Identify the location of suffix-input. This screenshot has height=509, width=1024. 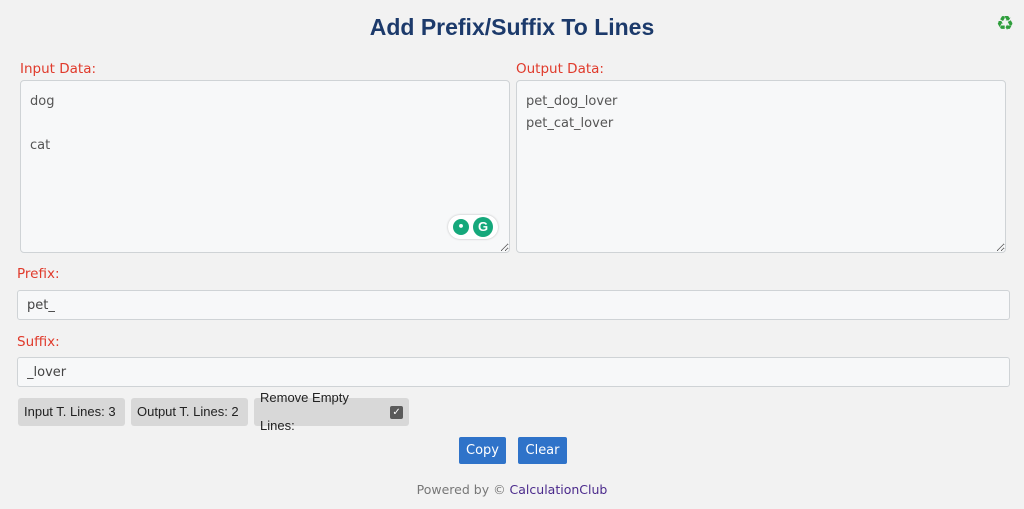
(513, 372).